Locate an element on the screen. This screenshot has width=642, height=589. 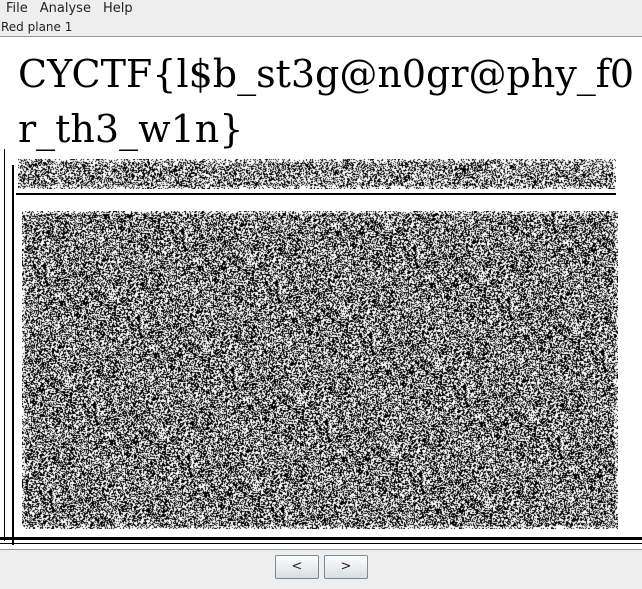
previous-plane-button: < is located at coordinates (297, 567).